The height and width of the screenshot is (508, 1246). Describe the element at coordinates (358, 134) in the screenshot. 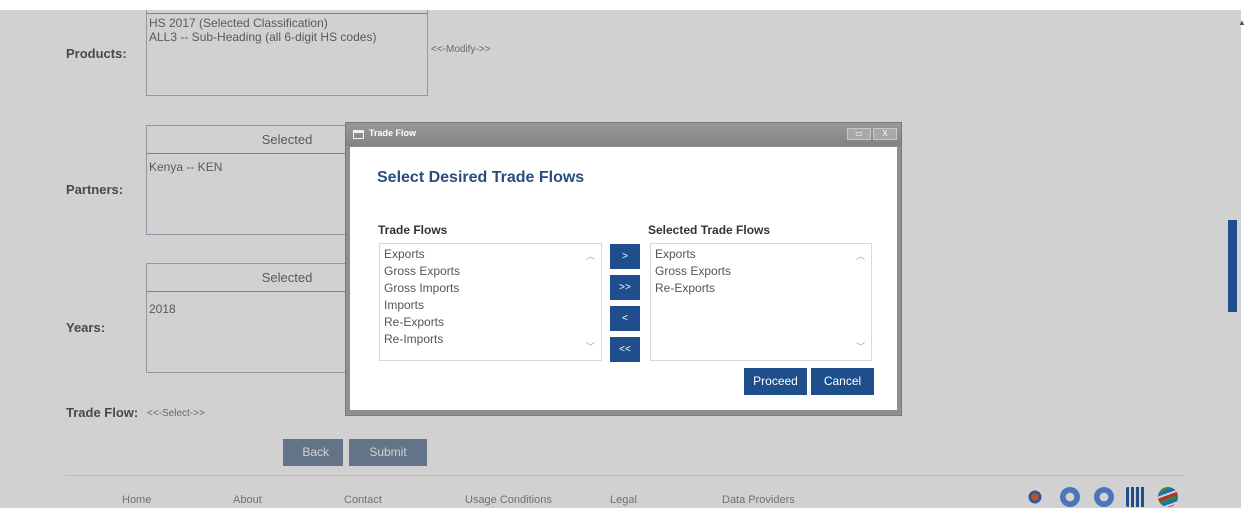

I see `window-icon` at that location.